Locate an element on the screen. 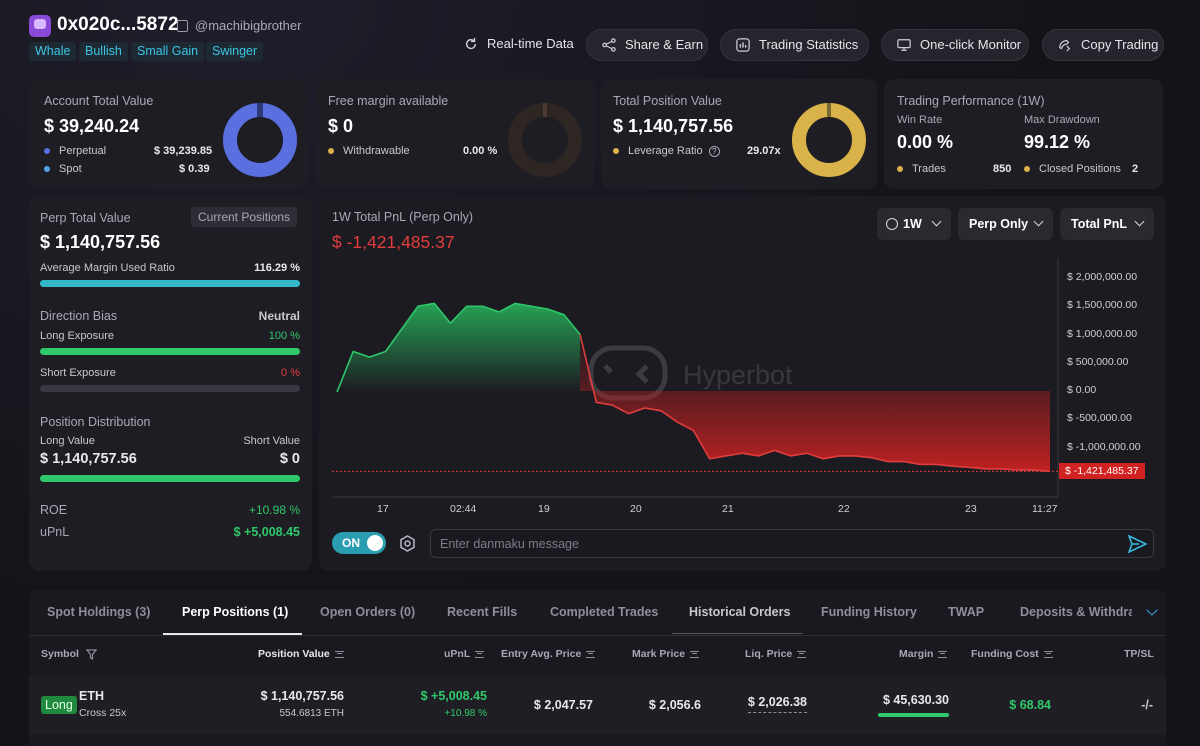 The height and width of the screenshot is (746, 1200). tab-open-orders: Open Orders (0) is located at coordinates (367, 612).